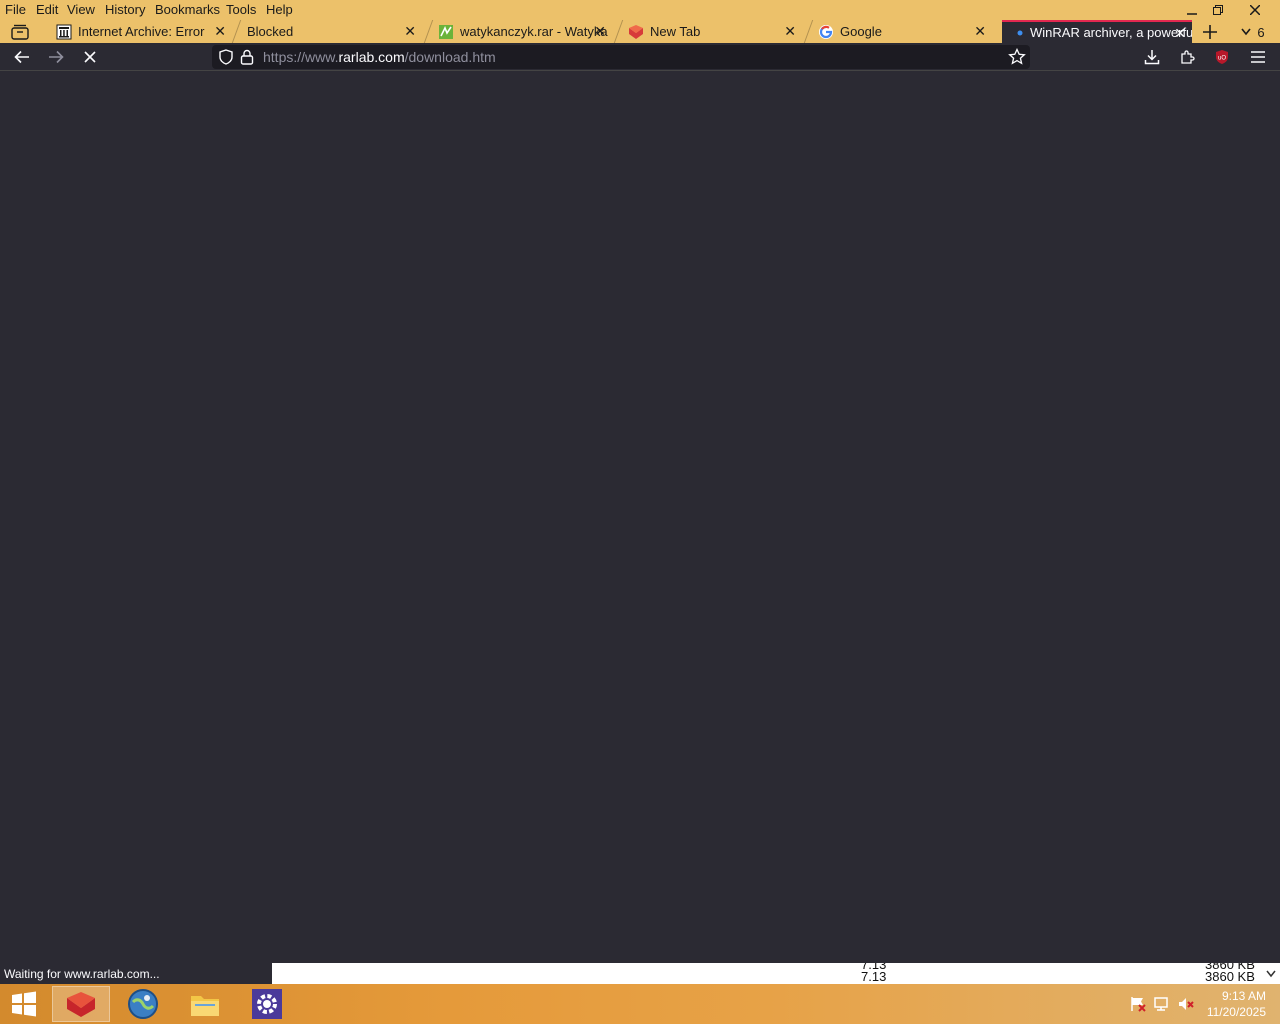 The height and width of the screenshot is (1024, 1280). What do you see at coordinates (861, 31) in the screenshot?
I see `tab-title: Google` at bounding box center [861, 31].